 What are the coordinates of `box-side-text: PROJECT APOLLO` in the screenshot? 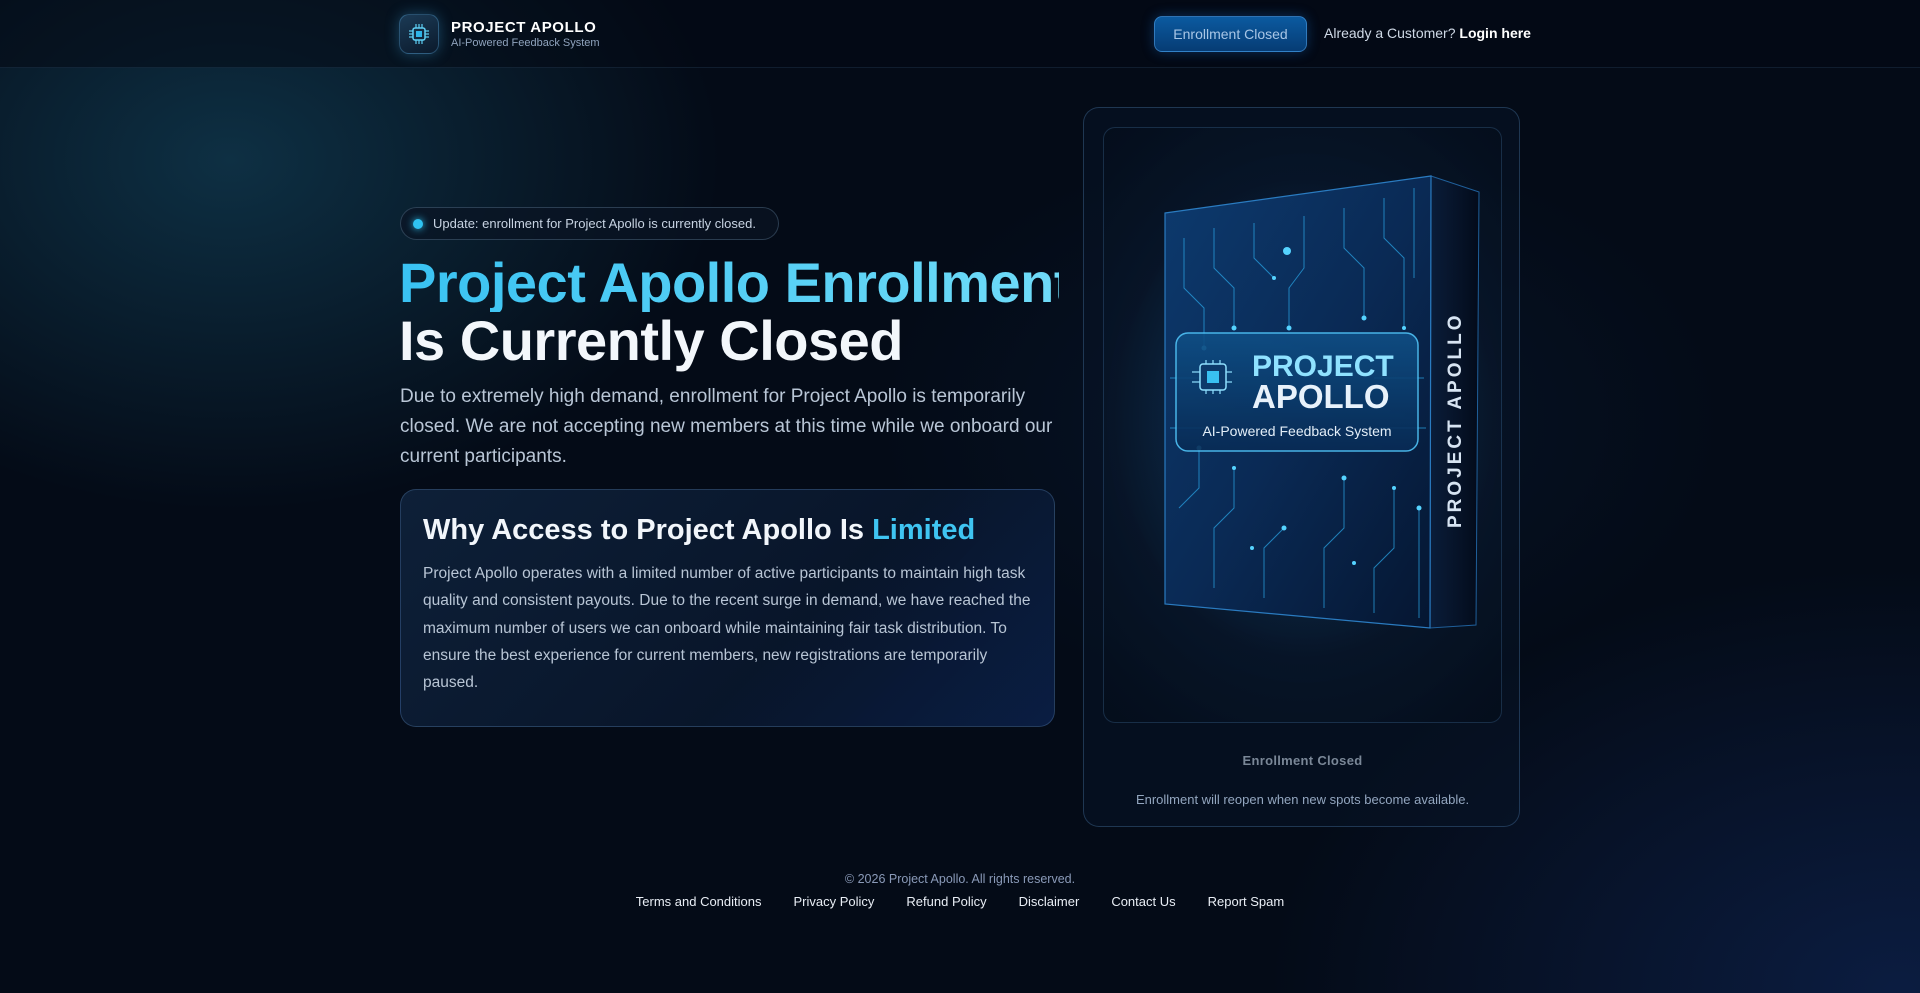 It's located at (1455, 420).